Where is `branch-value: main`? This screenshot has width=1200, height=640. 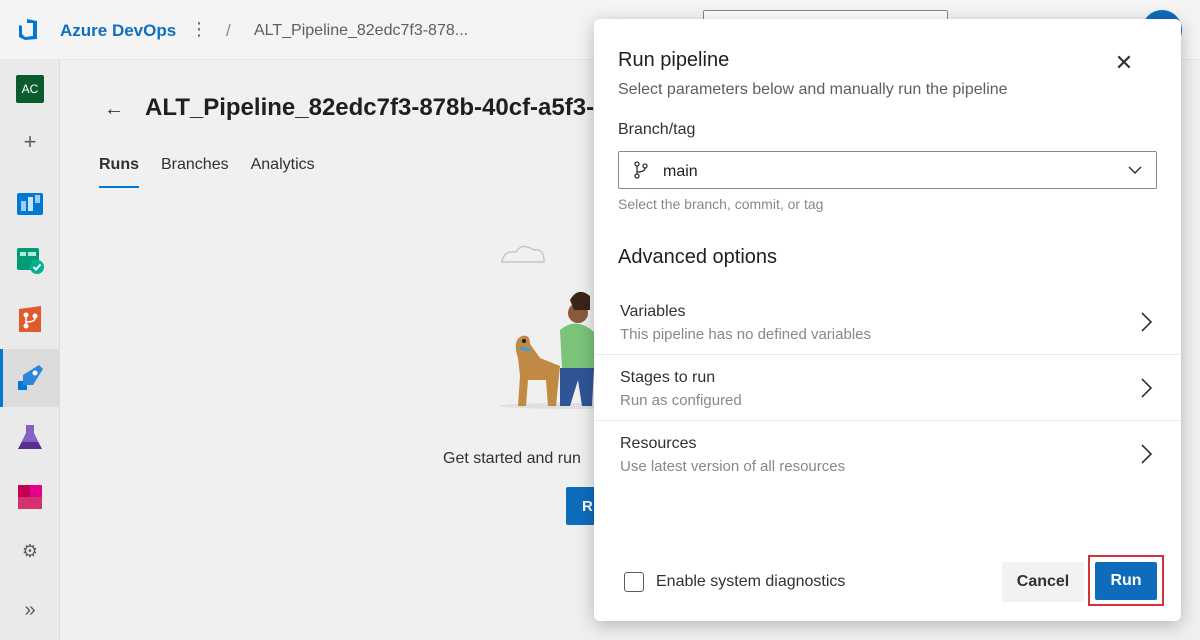
branch-value: main is located at coordinates (680, 171).